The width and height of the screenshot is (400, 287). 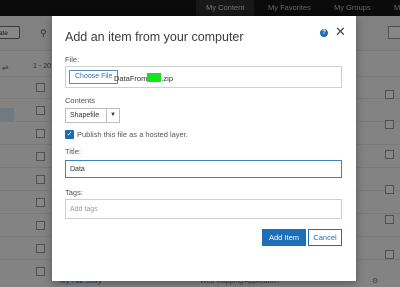 What do you see at coordinates (203, 169) in the screenshot?
I see `title-field` at bounding box center [203, 169].